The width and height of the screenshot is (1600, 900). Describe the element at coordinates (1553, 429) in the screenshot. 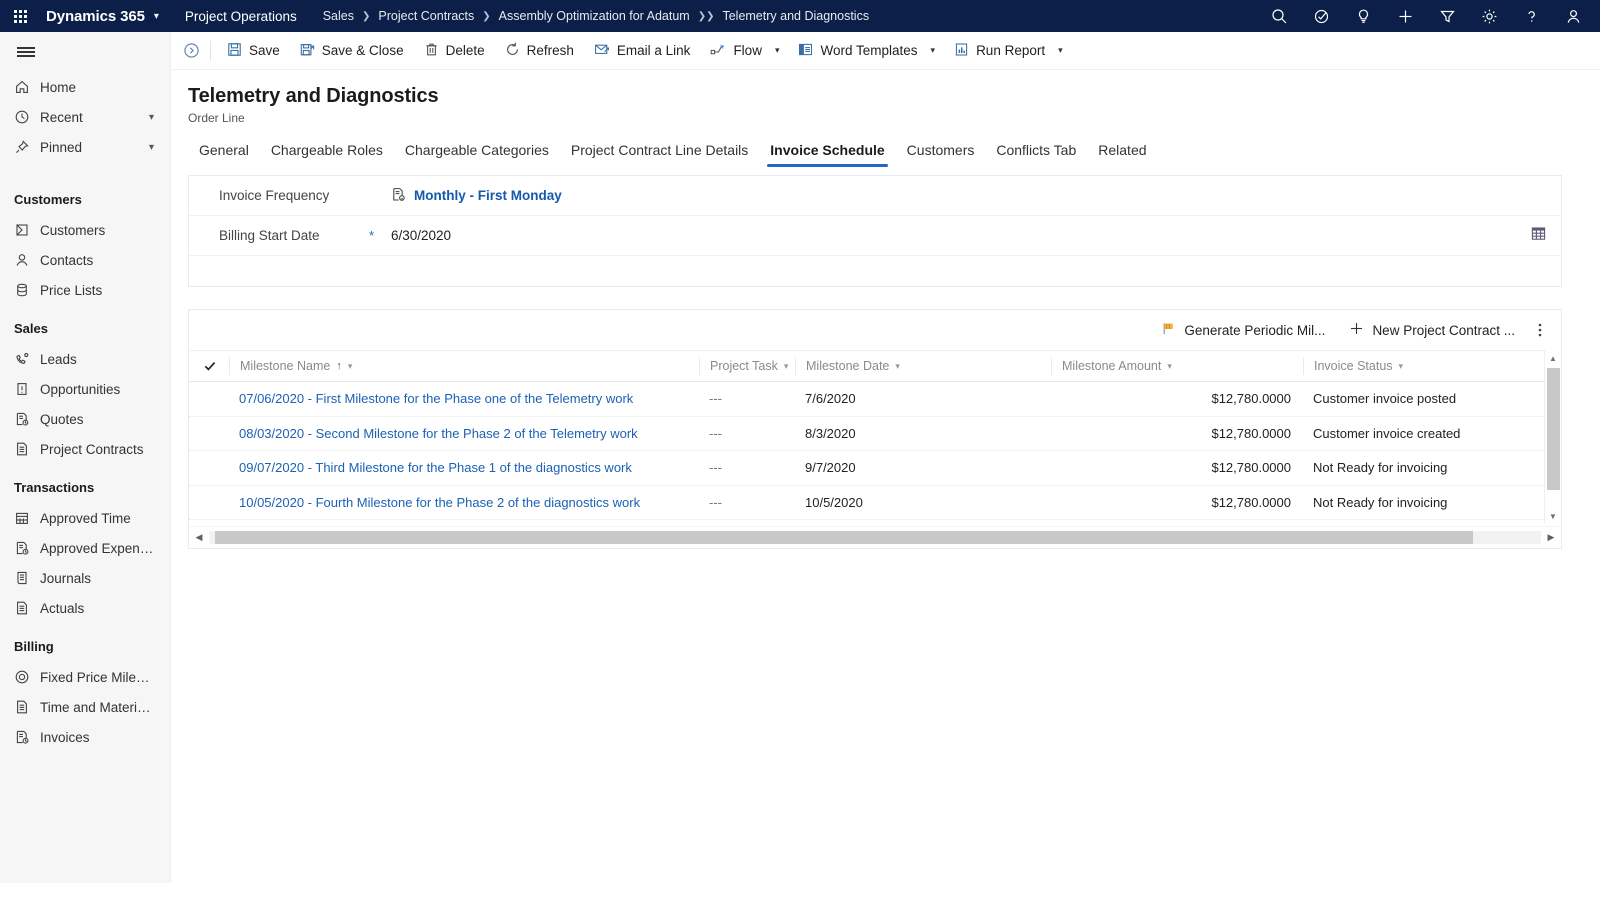

I see `vertical-scrollbar-thumb` at that location.